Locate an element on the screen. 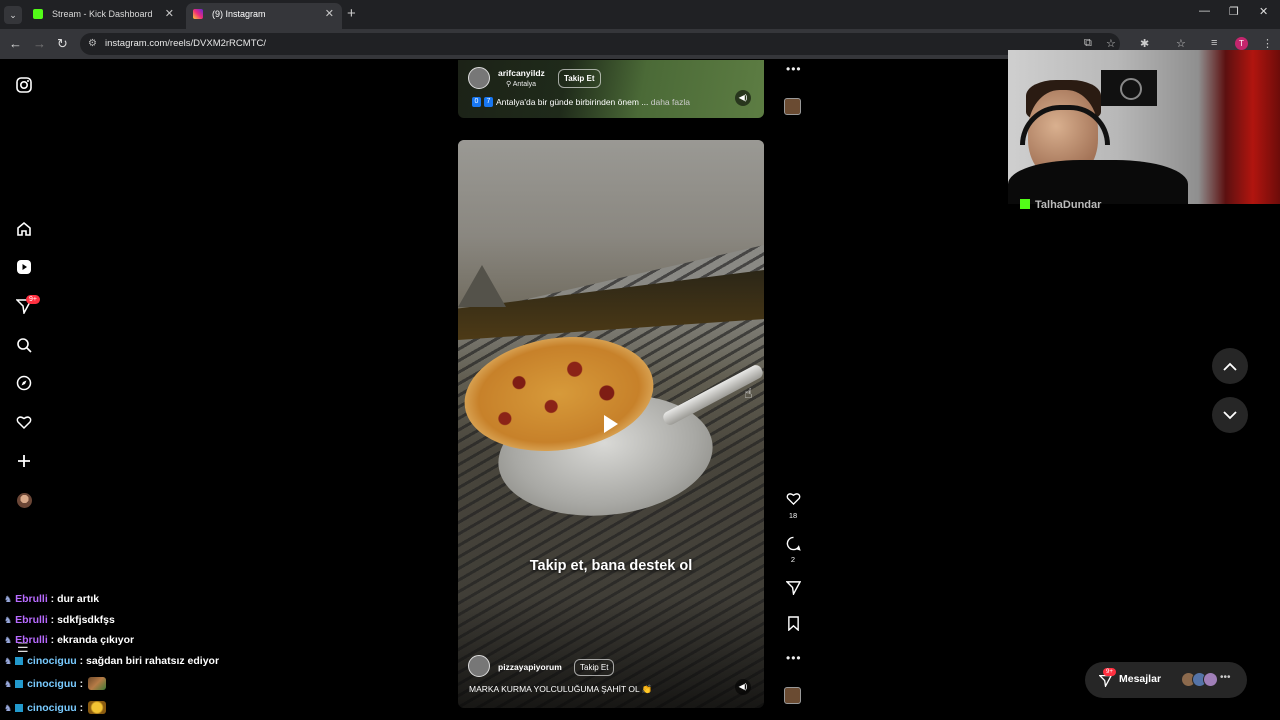 The image size is (1280, 720). install-app-icon: ⧉ is located at coordinates (1088, 43).